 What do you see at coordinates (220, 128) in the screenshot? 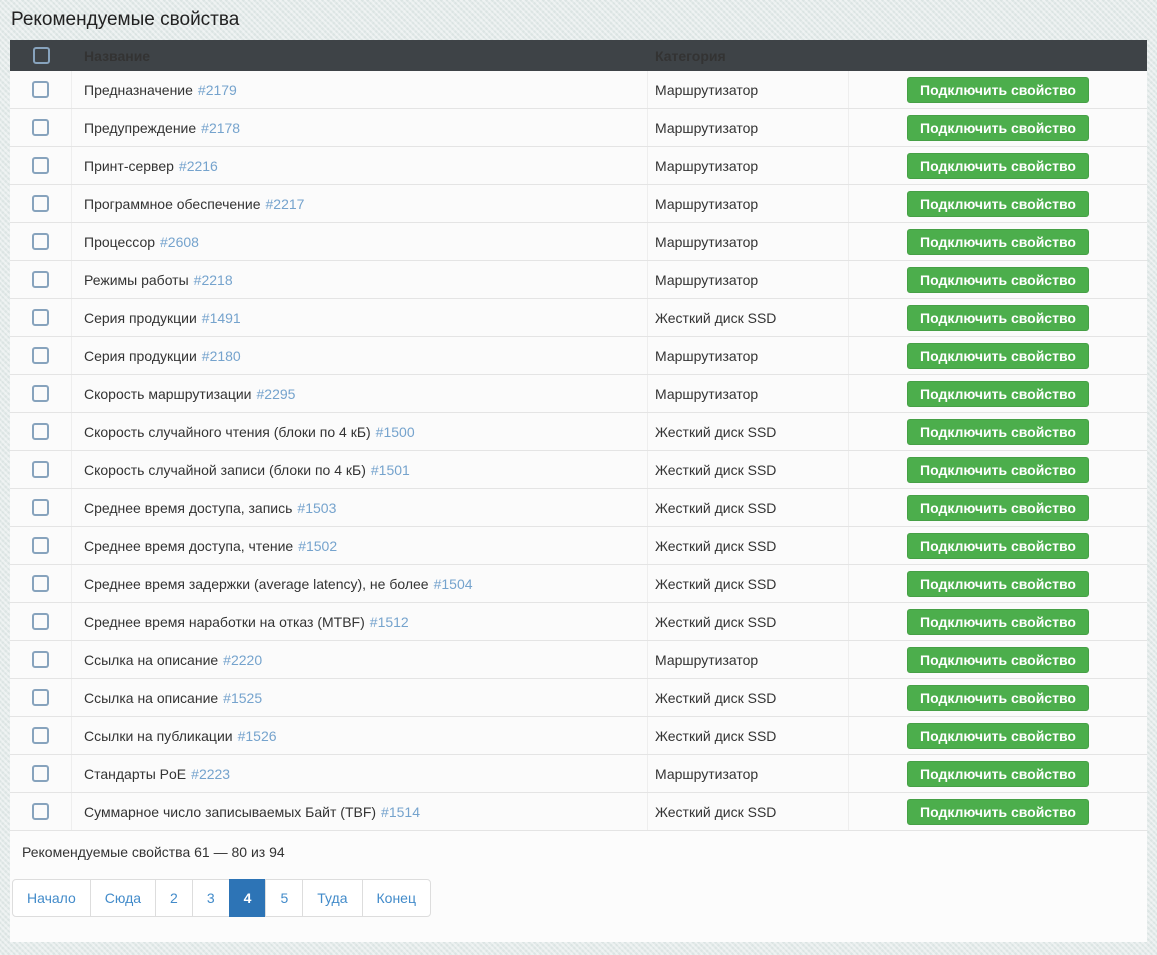
I see `property-id-link: #2178` at bounding box center [220, 128].